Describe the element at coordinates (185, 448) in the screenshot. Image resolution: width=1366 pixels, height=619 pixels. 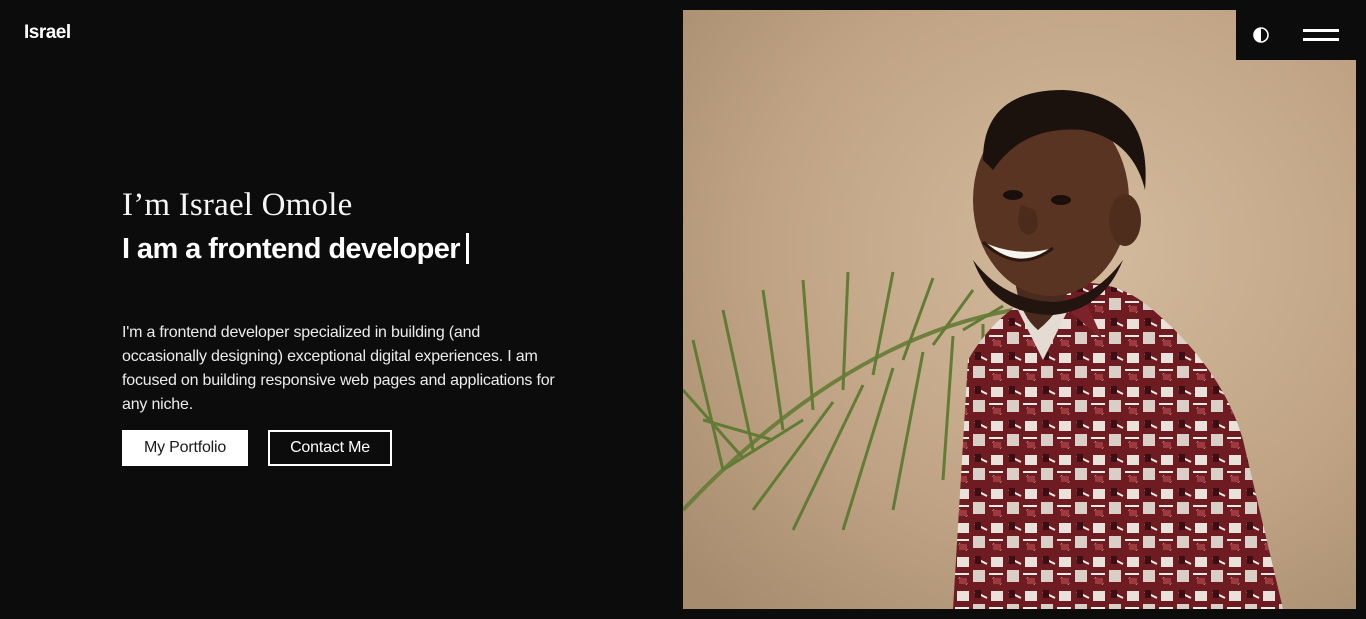
I see `portfolio-button: My Portfolio` at that location.